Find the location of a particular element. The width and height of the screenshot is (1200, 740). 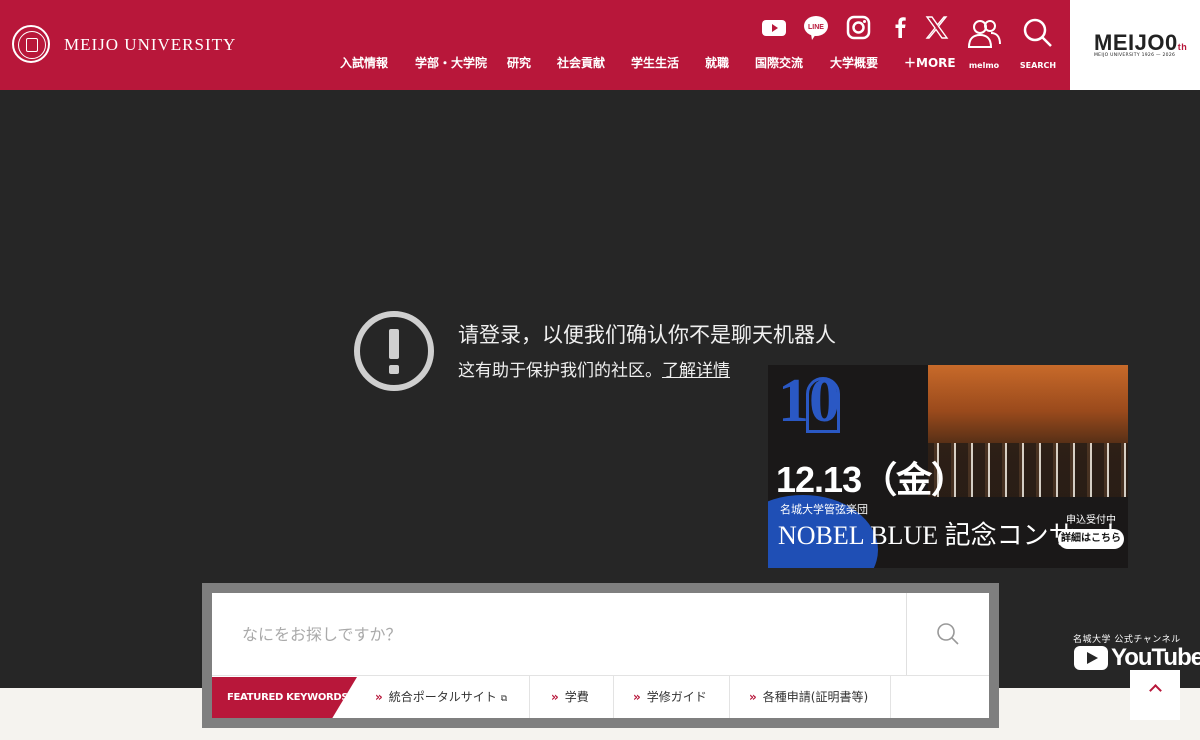

svg-text: LINE is located at coordinates (816, 27).